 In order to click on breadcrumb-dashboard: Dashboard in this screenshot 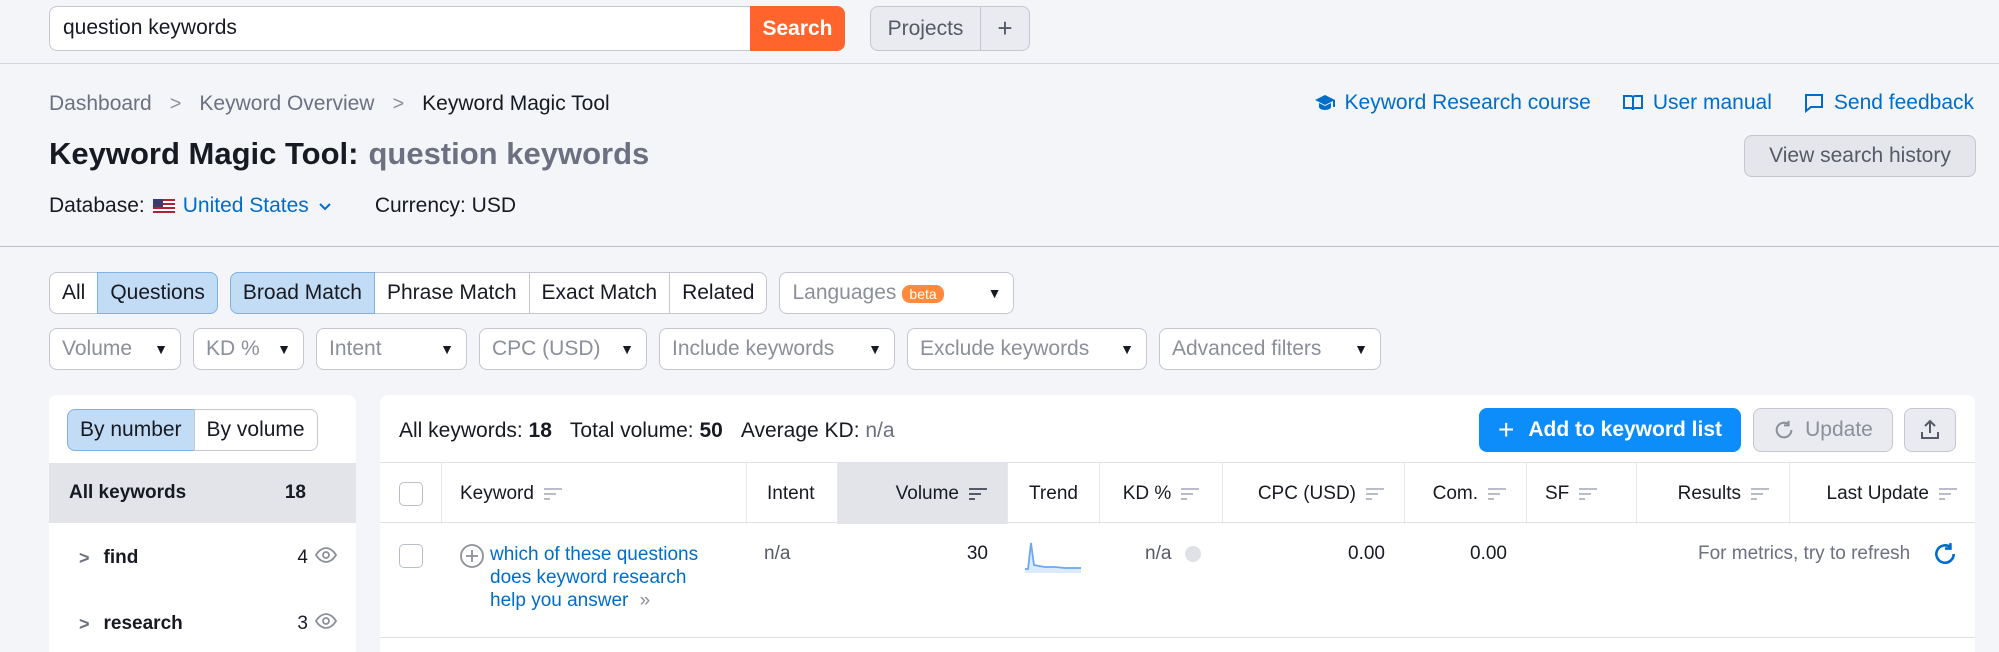, I will do `click(100, 104)`.